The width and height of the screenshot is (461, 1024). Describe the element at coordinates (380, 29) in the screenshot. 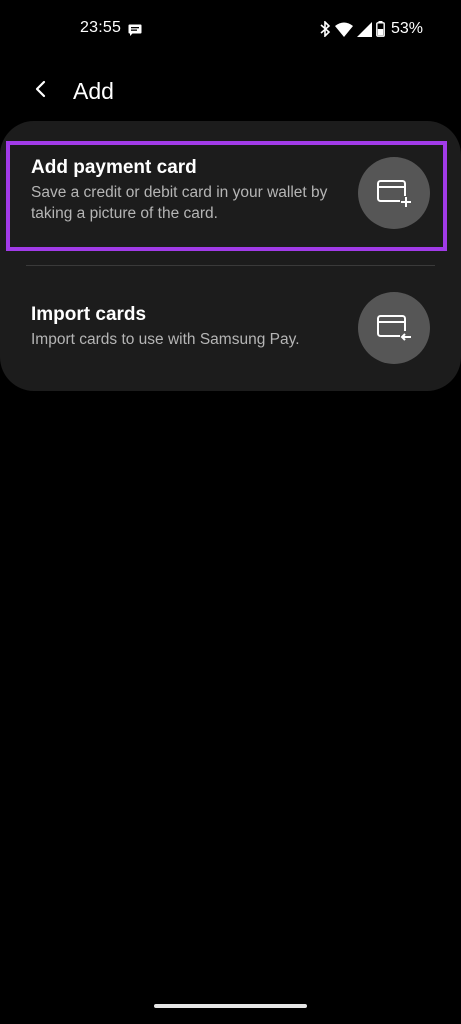

I see `battery-icon` at that location.